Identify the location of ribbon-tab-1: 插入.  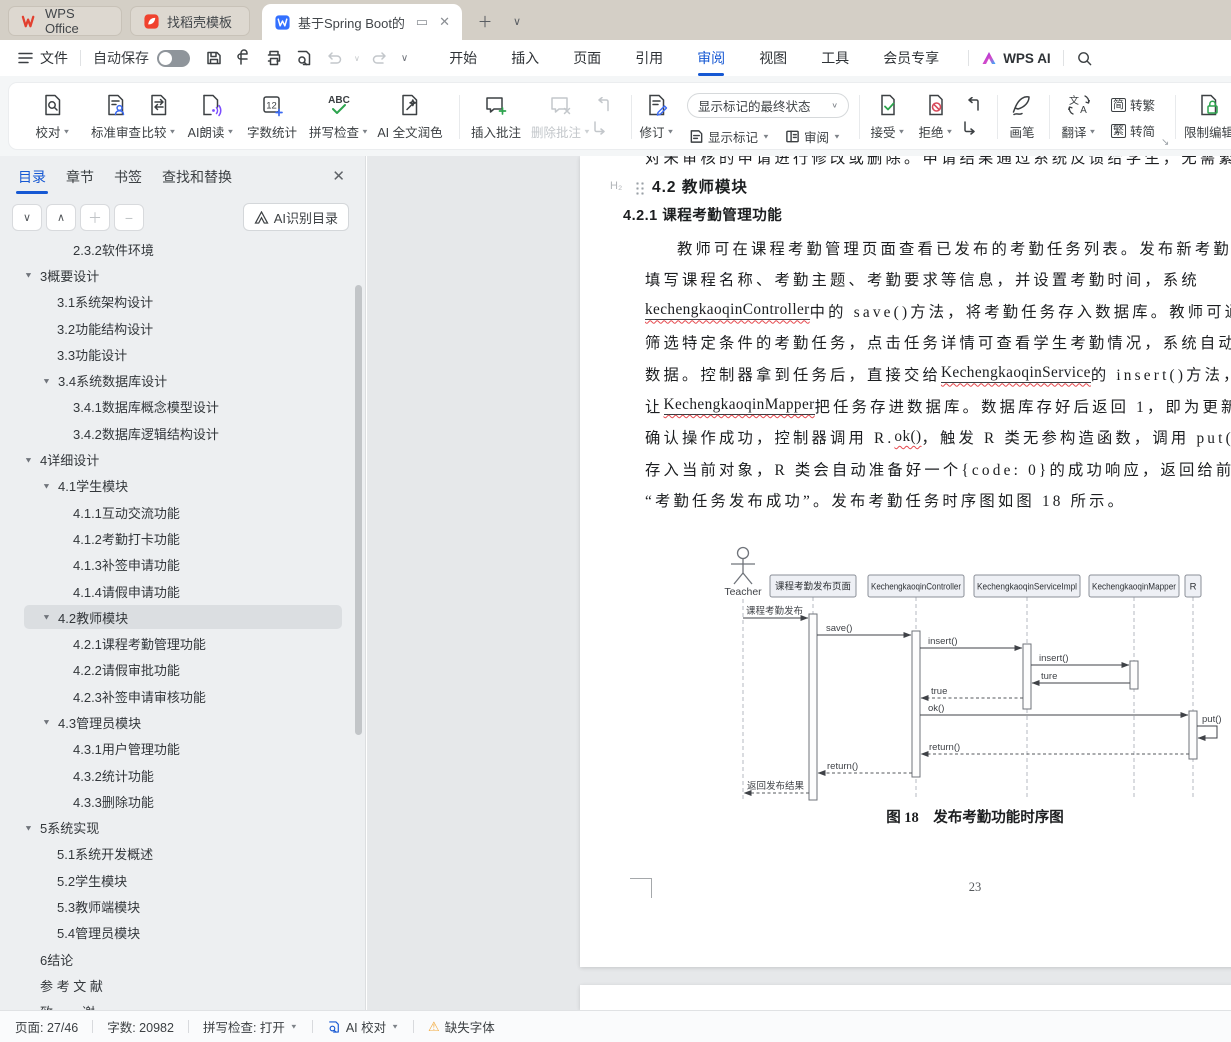
(525, 58).